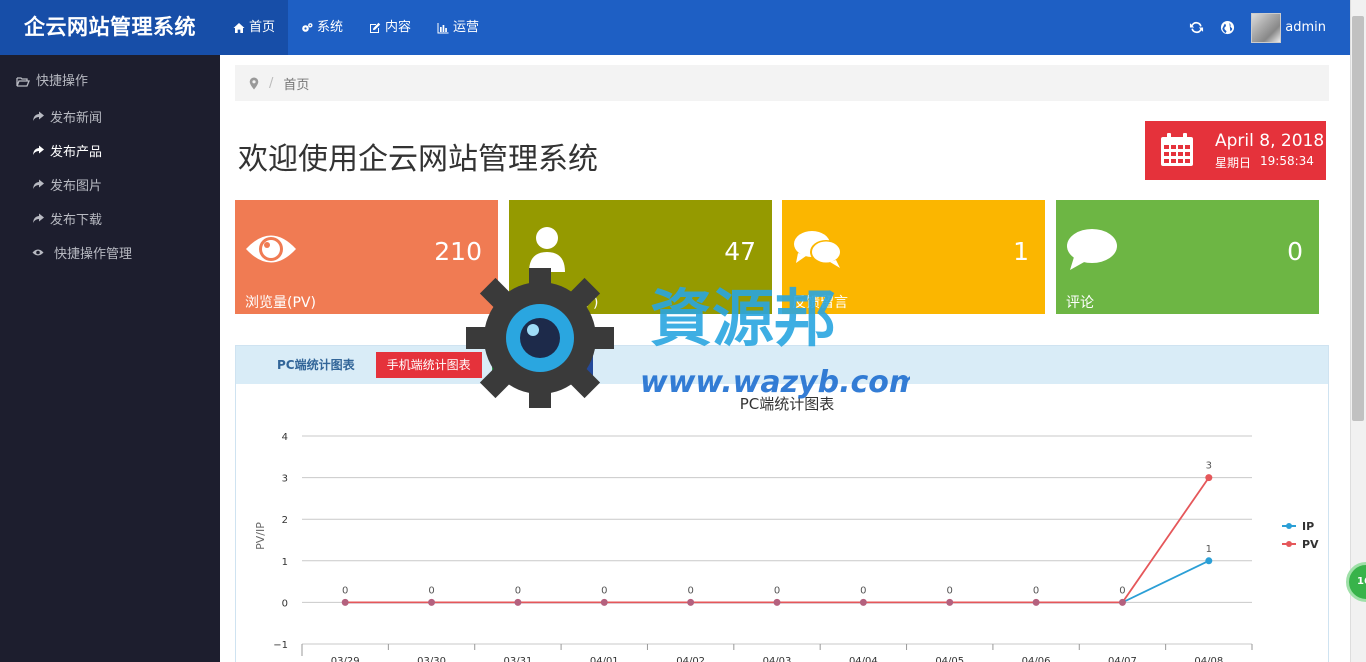 The height and width of the screenshot is (662, 1366). What do you see at coordinates (110, 218) in the screenshot?
I see `sidebar-item-publish-download: 发布下载` at bounding box center [110, 218].